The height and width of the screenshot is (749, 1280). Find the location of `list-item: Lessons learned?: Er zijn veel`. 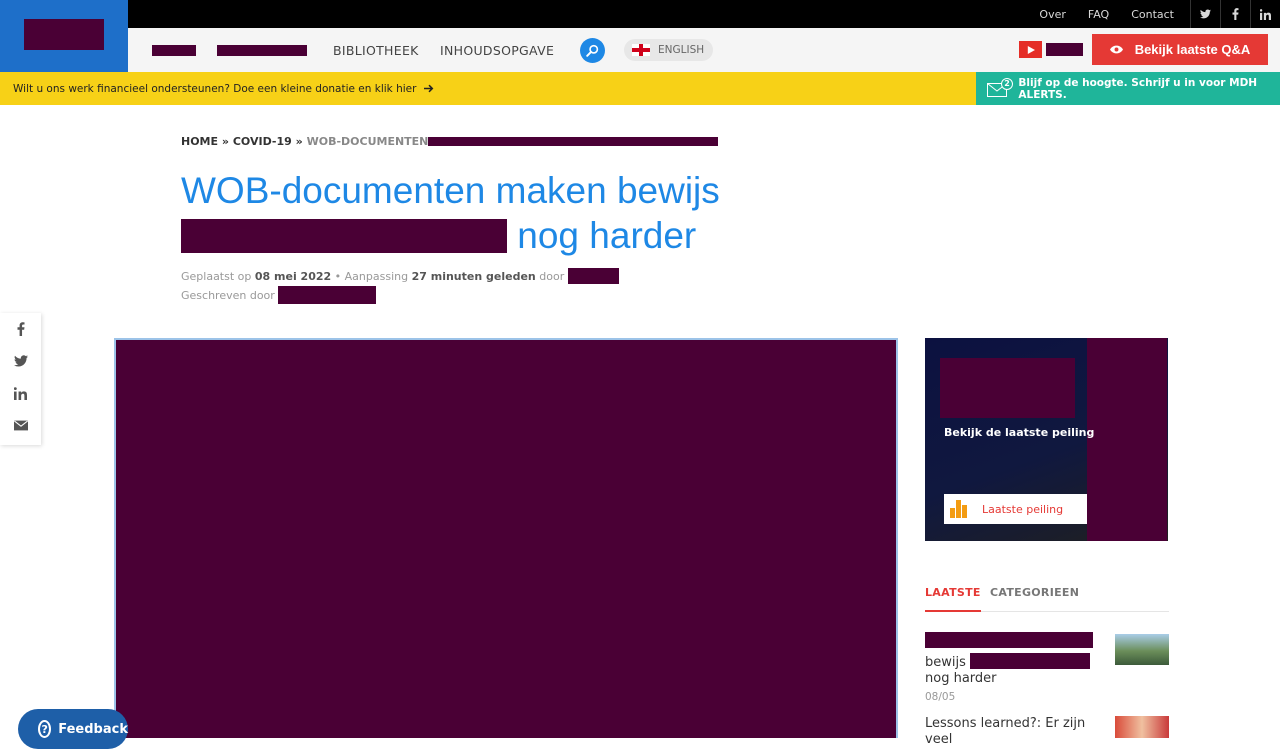

list-item: Lessons learned?: Er zijn veel is located at coordinates (1047, 732).